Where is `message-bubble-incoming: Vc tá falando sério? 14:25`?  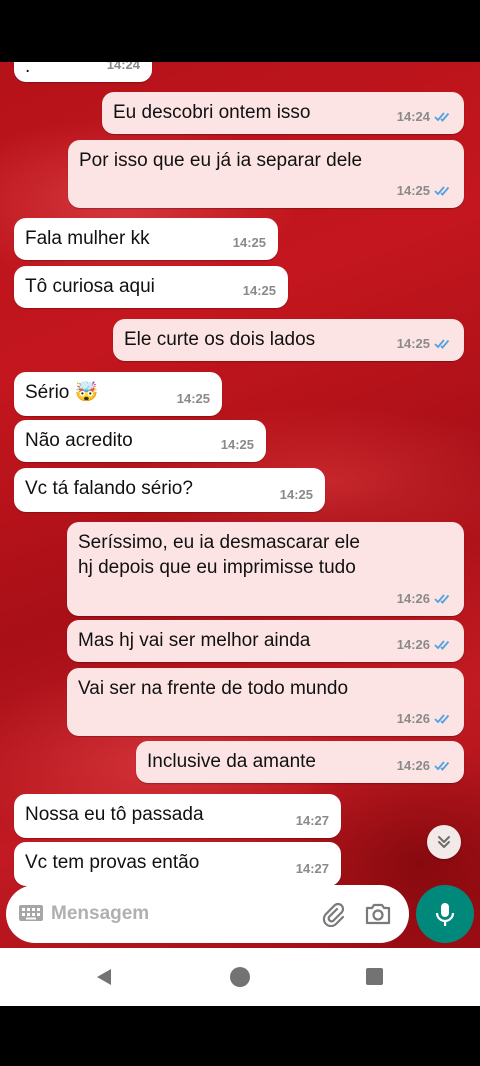
message-bubble-incoming: Vc tá falando sério? 14:25 is located at coordinates (169, 490).